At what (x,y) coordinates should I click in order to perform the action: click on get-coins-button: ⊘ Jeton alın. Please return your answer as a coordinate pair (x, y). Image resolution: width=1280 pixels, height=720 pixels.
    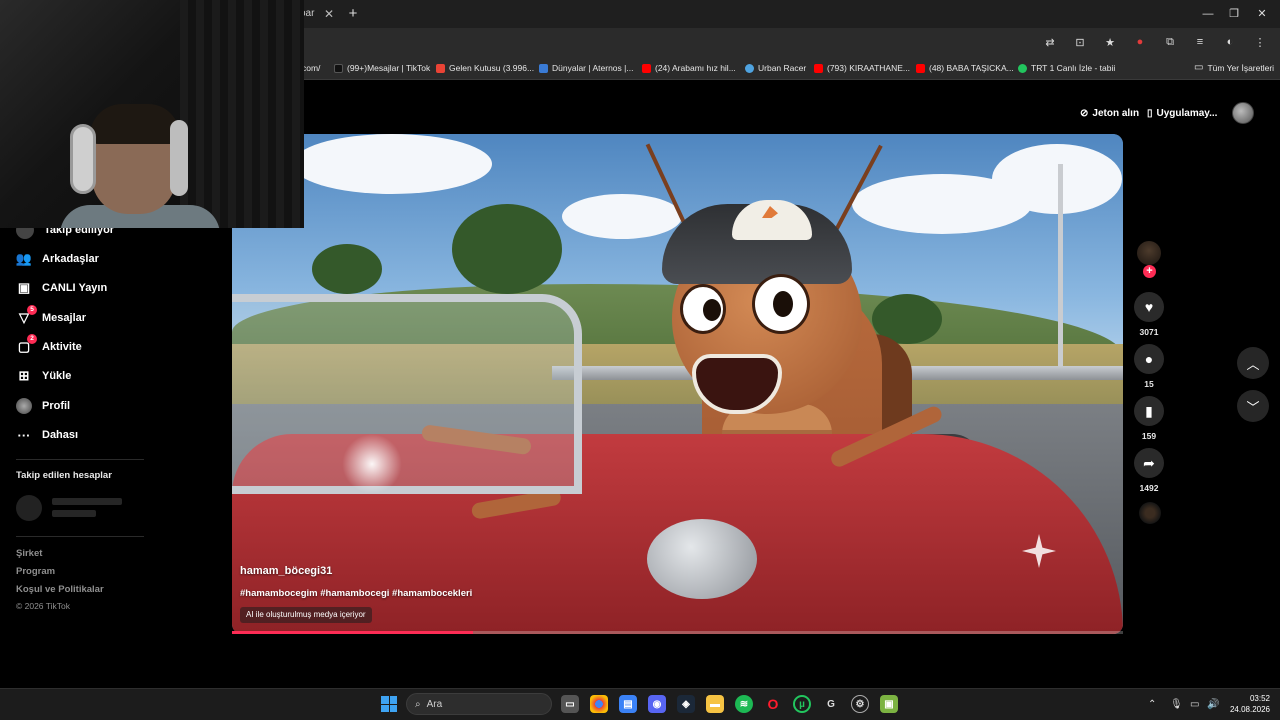
    Looking at the image, I should click on (1109, 113).